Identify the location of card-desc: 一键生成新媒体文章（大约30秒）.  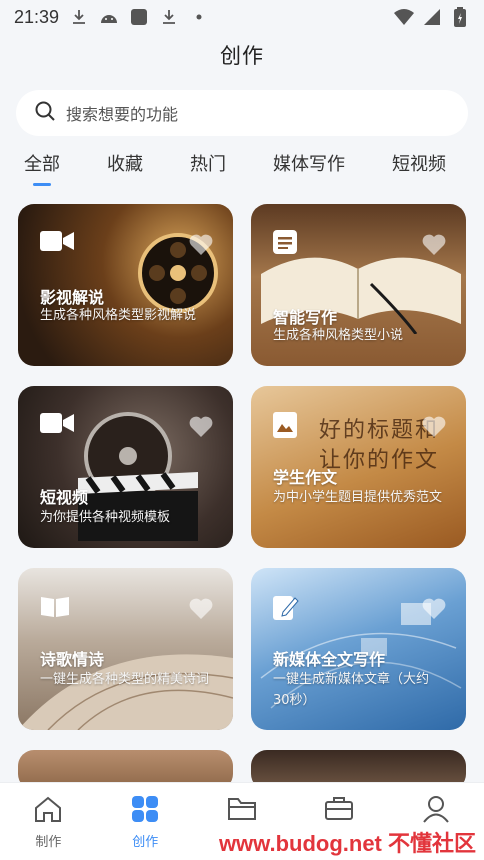
(351, 690).